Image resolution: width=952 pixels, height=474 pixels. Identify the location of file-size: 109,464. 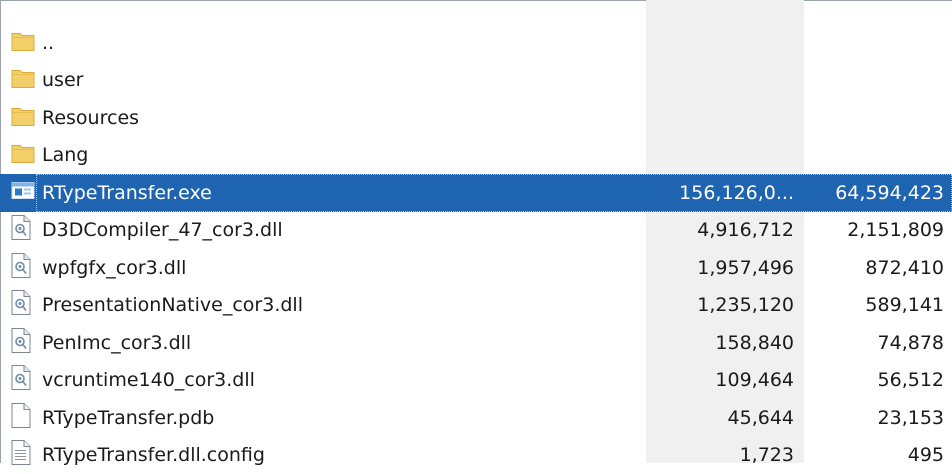
(719, 380).